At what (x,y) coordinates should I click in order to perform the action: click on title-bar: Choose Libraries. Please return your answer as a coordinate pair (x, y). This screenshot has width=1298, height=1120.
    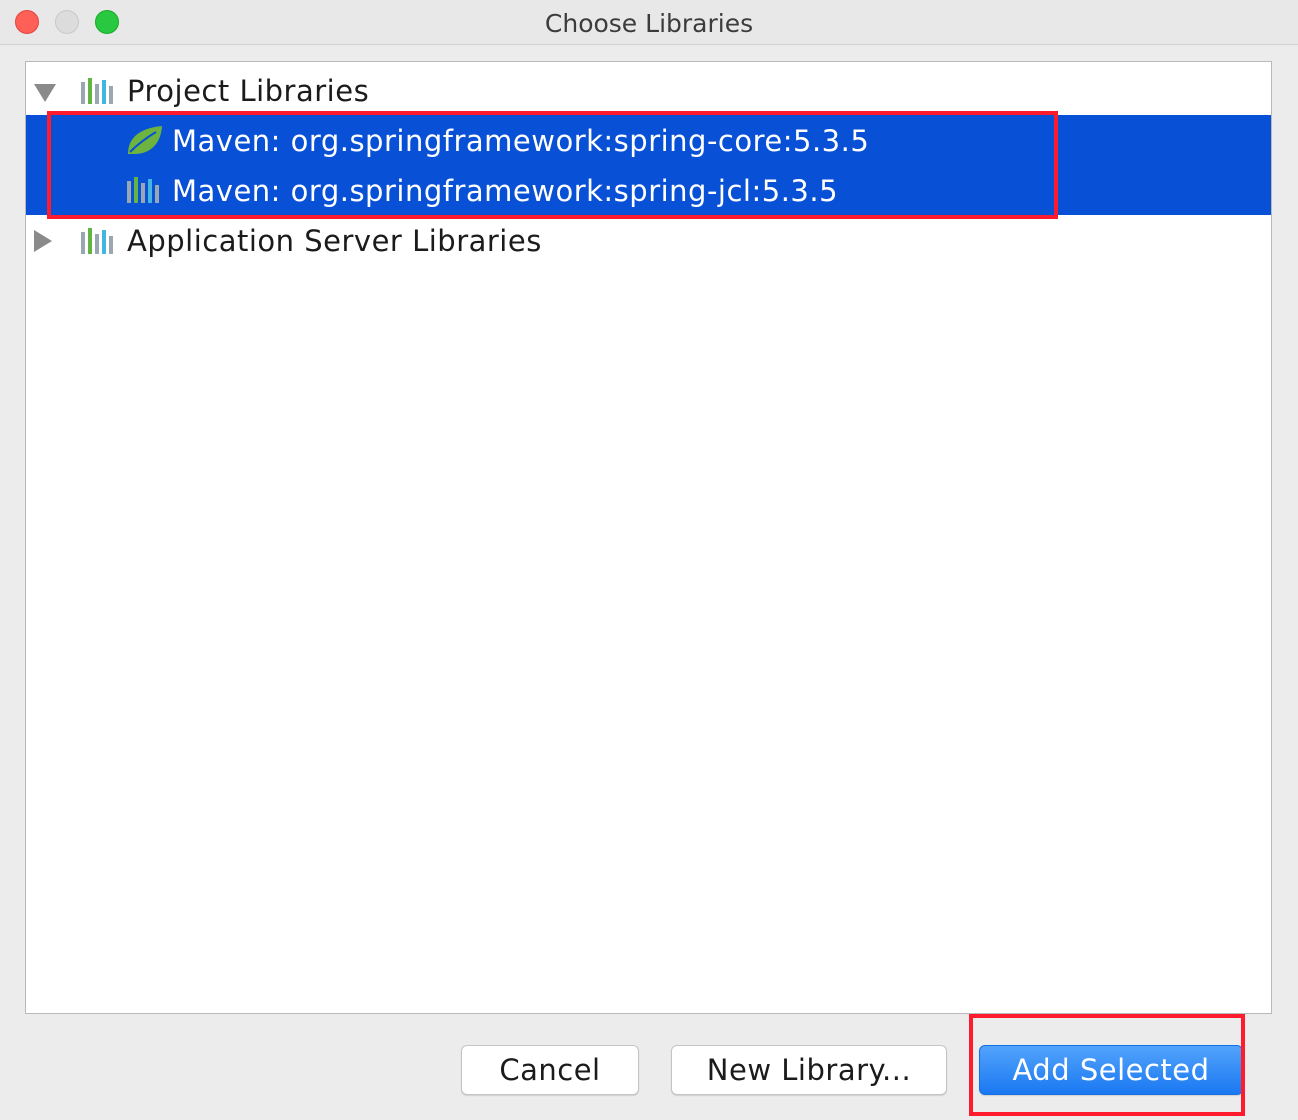
    Looking at the image, I should click on (649, 22).